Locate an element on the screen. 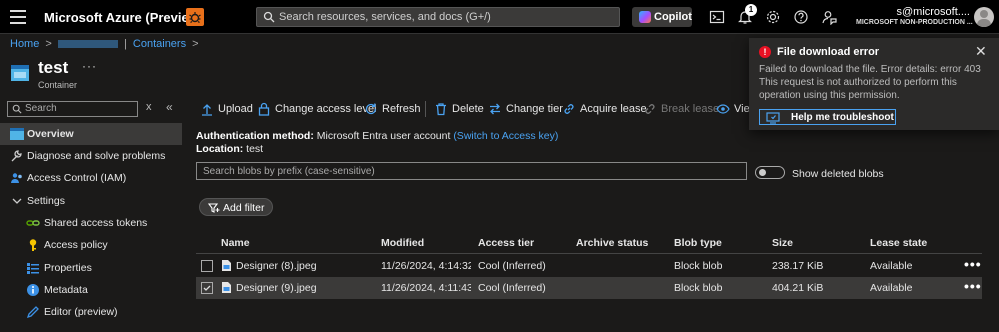 The image size is (999, 332). sidebar-item-label: Settings is located at coordinates (46, 201).